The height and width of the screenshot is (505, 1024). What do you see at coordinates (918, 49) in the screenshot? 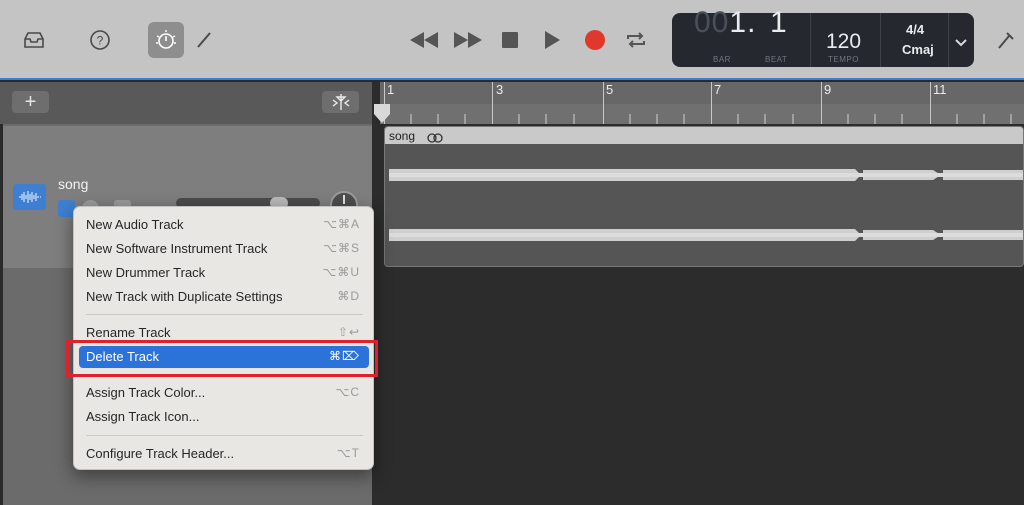
I see `lcd-key: Cmaj` at bounding box center [918, 49].